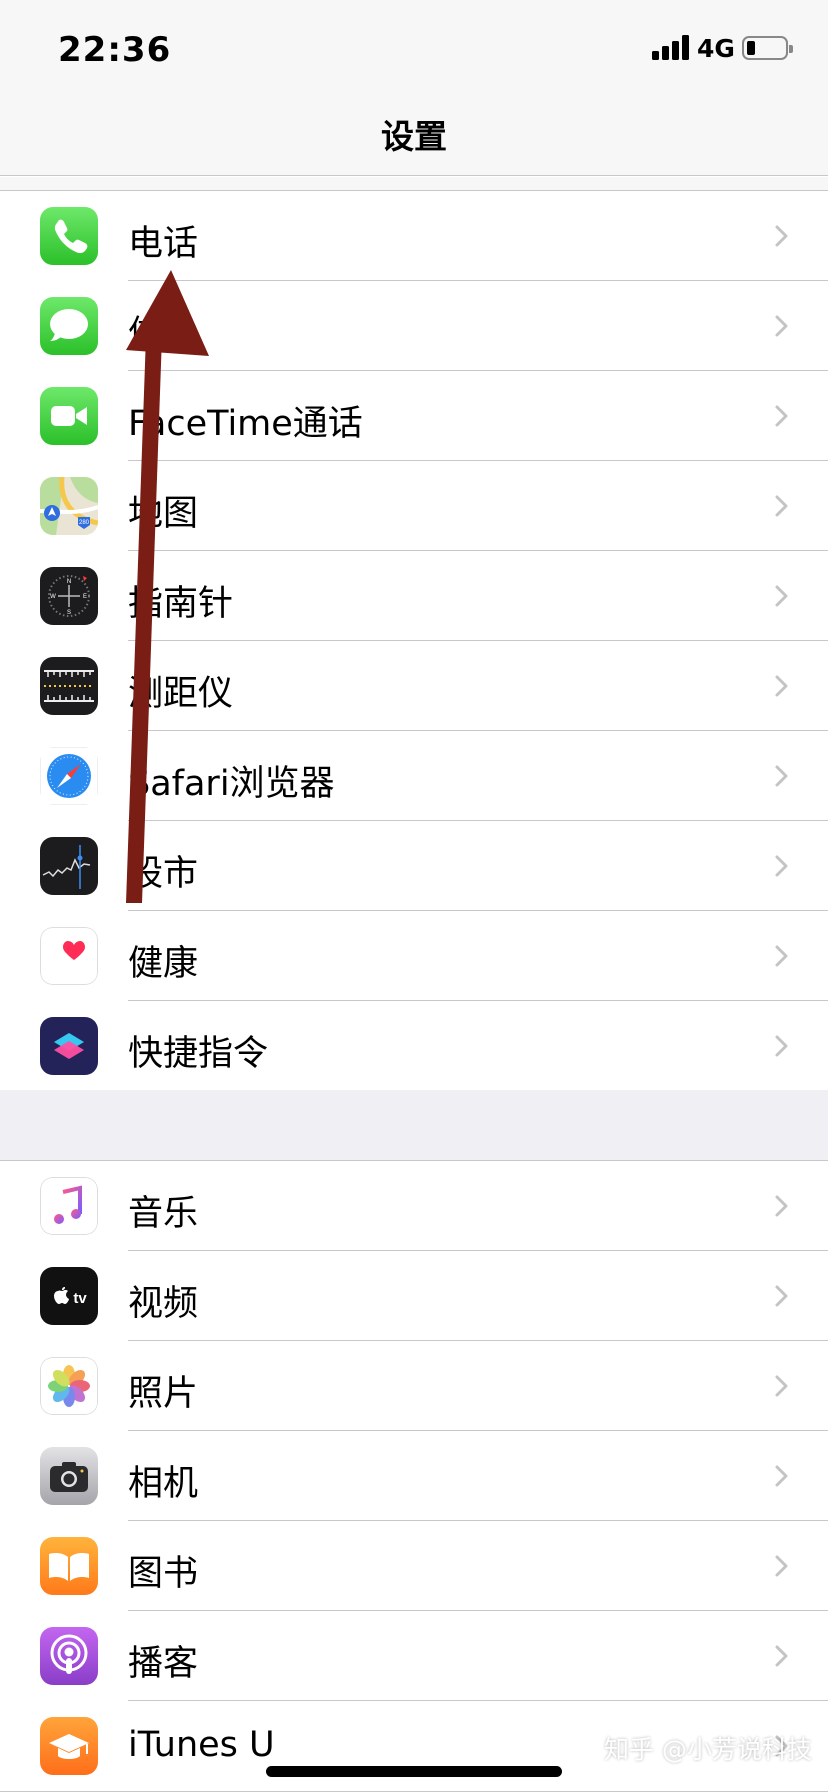  What do you see at coordinates (163, 334) in the screenshot?
I see `settings-row-label: 信息` at bounding box center [163, 334].